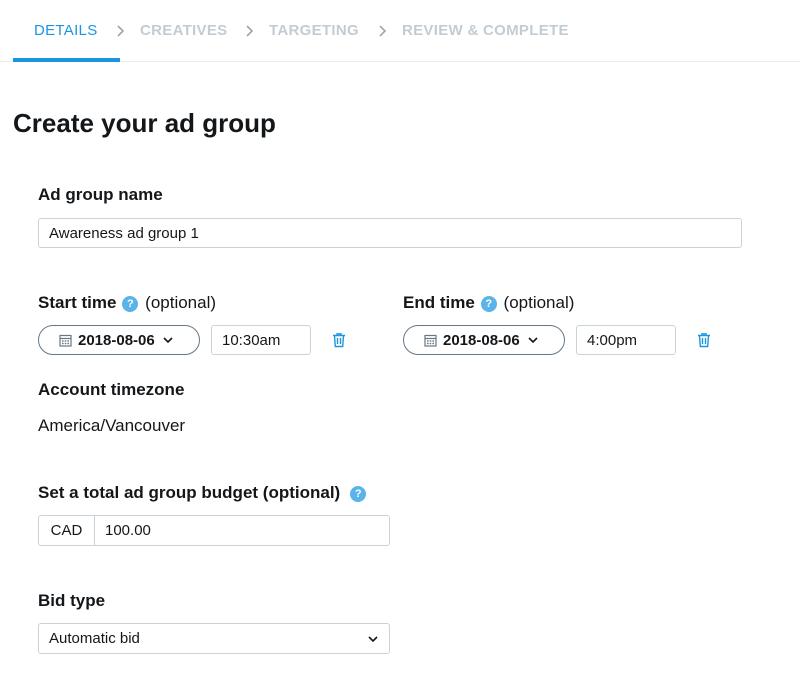  What do you see at coordinates (626, 340) in the screenshot?
I see `end-time-input` at bounding box center [626, 340].